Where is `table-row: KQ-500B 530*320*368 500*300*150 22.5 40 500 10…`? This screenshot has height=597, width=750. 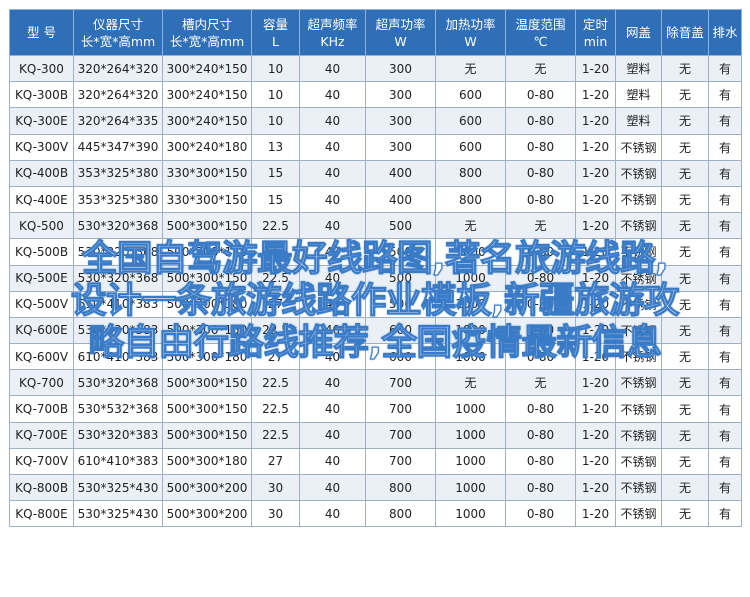 table-row: KQ-500B 530*320*368 500*300*150 22.5 40 500 10… is located at coordinates (375, 252).